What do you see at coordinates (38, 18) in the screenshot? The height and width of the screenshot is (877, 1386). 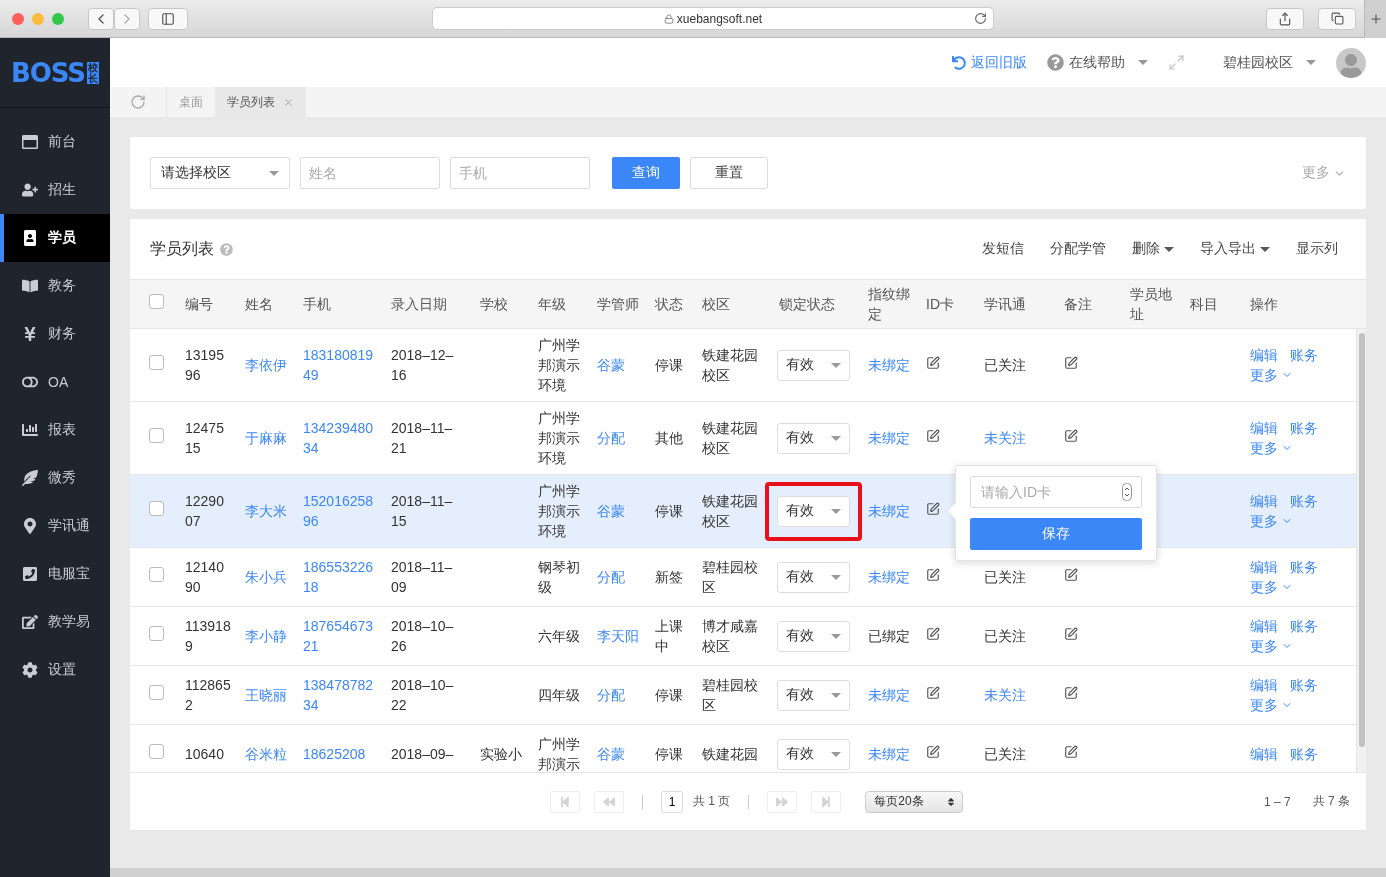 I see `minimize-window-button` at bounding box center [38, 18].